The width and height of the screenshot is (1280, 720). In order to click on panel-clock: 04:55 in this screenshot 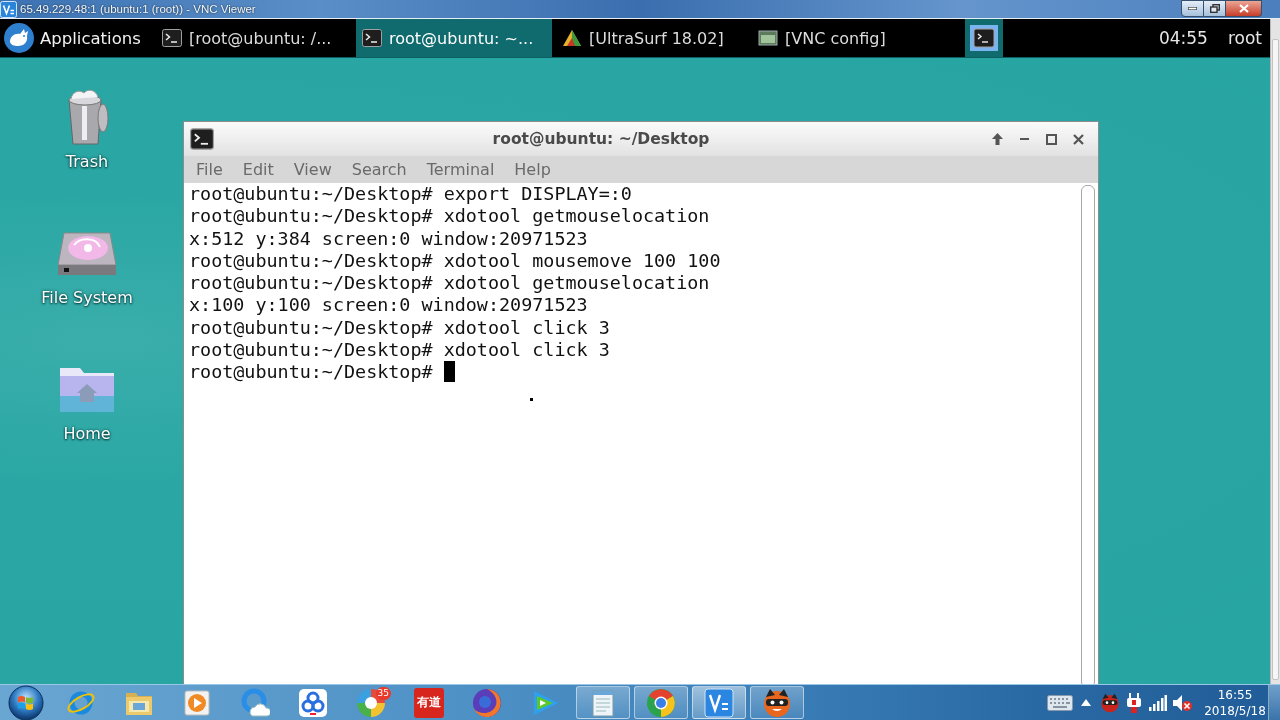, I will do `click(1183, 38)`.